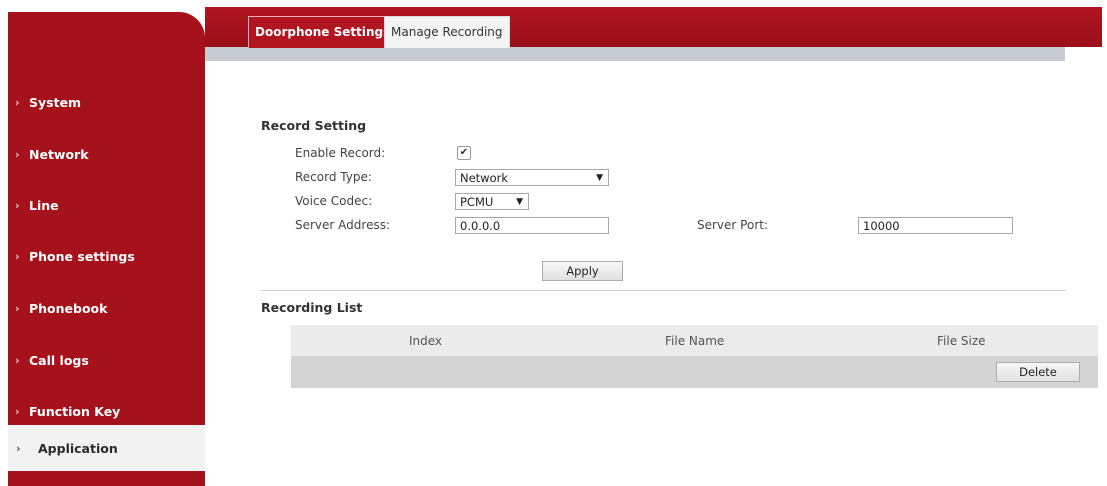 Image resolution: width=1107 pixels, height=486 pixels. Describe the element at coordinates (82, 256) in the screenshot. I see `sidebar-item-label: Phone settings` at that location.